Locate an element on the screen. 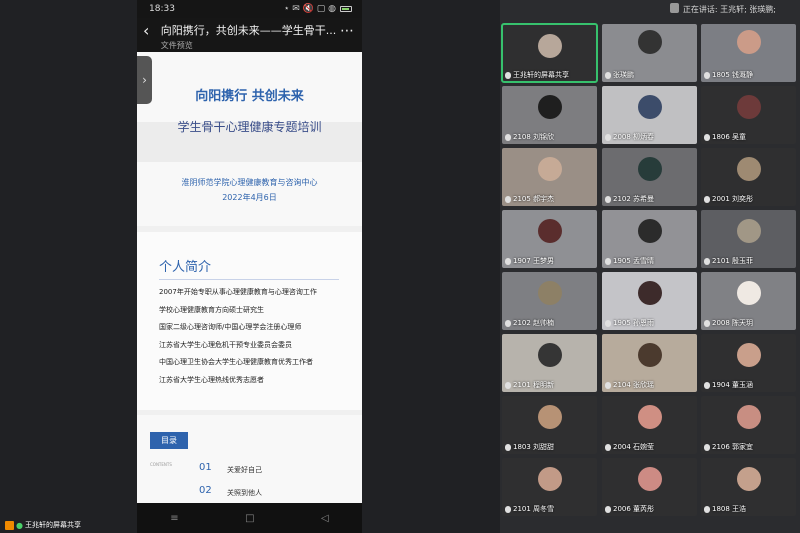 This screenshot has height=533, width=800. status-time: 18:33 is located at coordinates (162, 9).